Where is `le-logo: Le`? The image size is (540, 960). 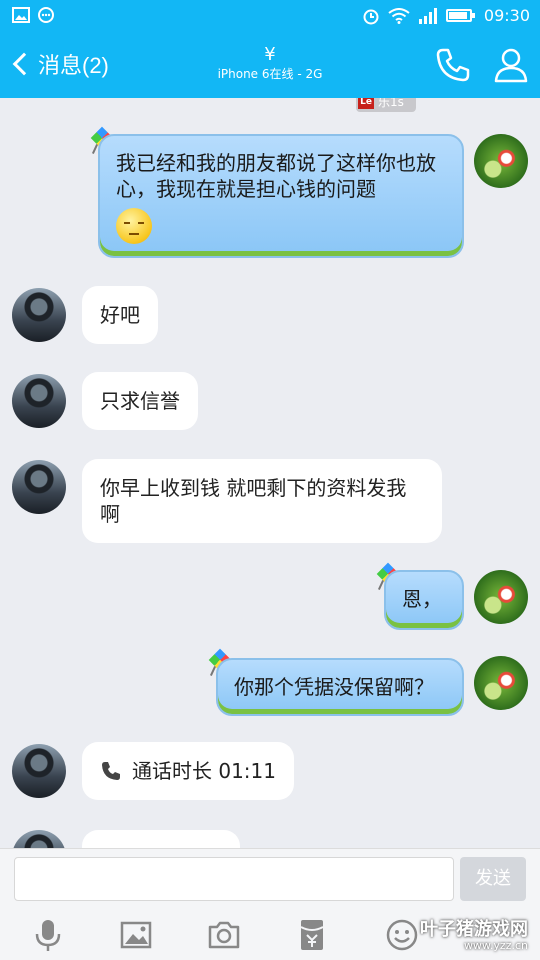
le-logo: Le is located at coordinates (366, 103).